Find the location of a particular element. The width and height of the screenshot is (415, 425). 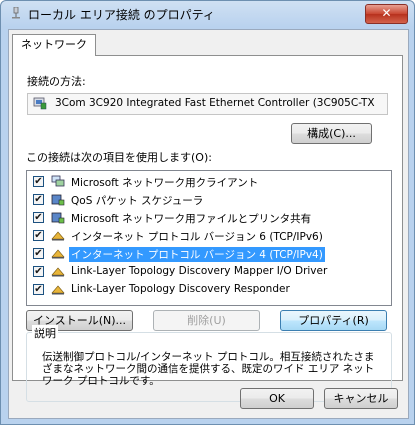

title-bar: ローカル エリア接続 のプロパティ ✕ is located at coordinates (207, 14).